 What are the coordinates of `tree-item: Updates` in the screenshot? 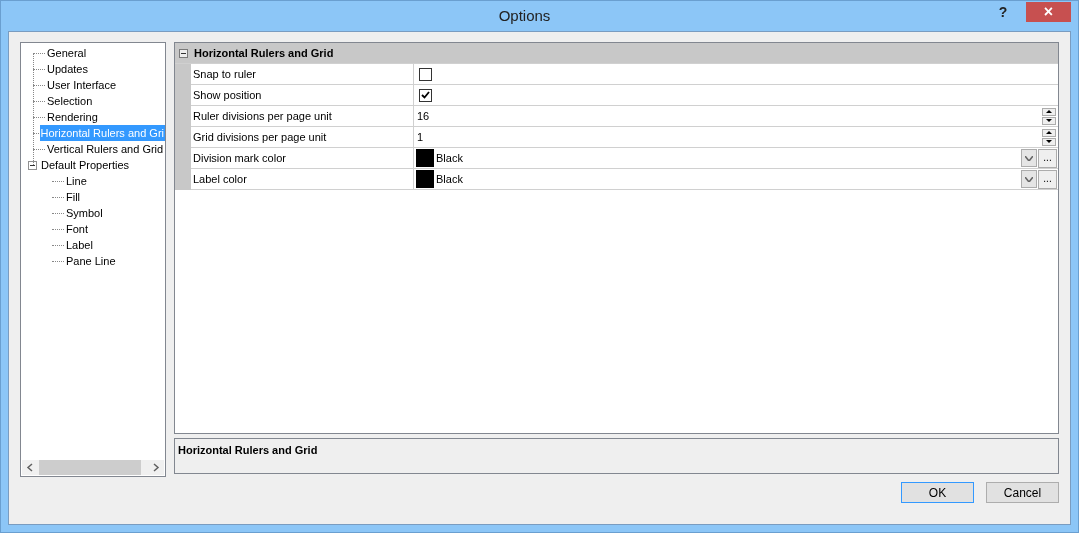 It's located at (67, 69).